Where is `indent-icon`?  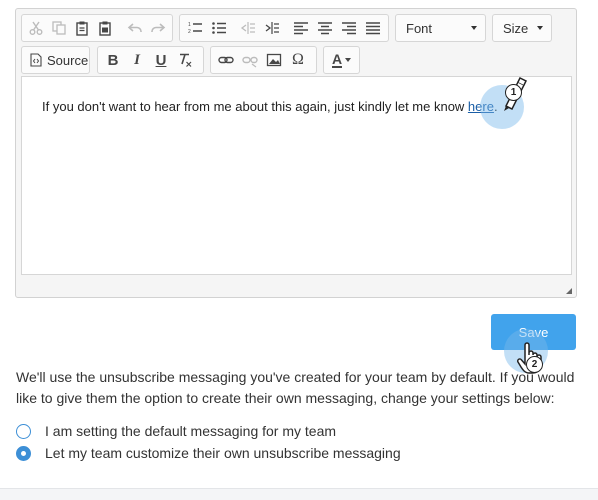
indent-icon is located at coordinates (272, 28).